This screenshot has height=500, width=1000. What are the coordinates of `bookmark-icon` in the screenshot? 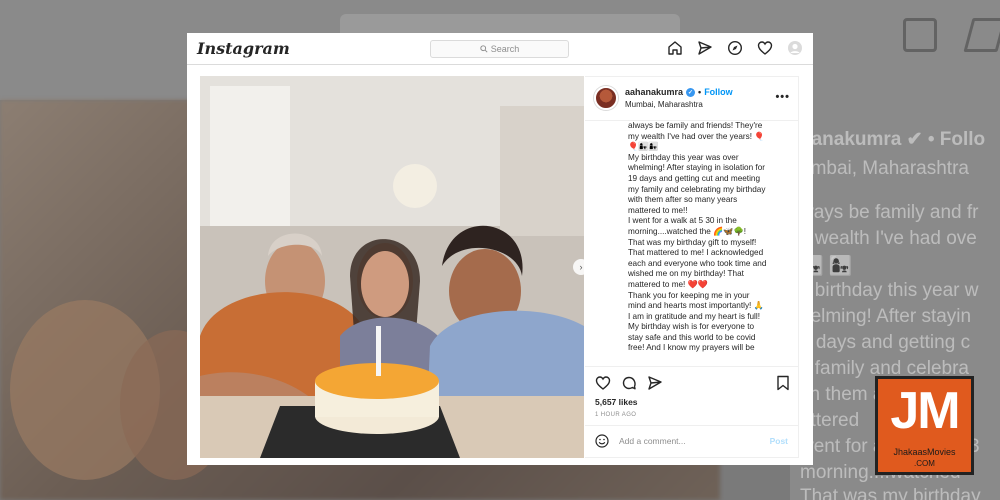 It's located at (783, 383).